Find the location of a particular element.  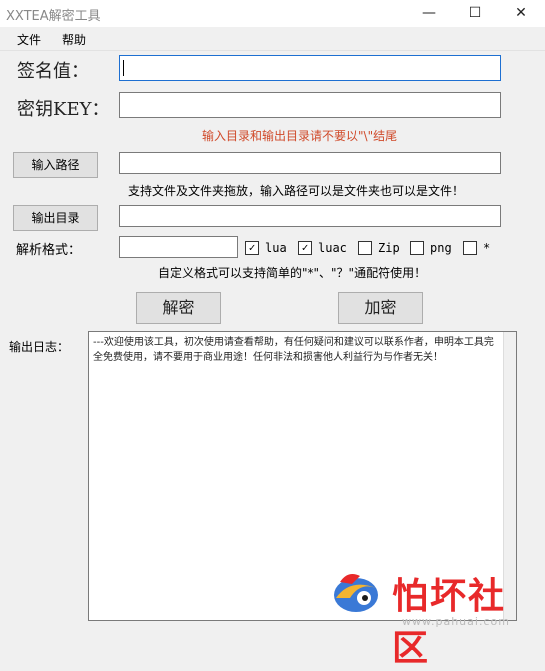

input-path-field is located at coordinates (310, 163).